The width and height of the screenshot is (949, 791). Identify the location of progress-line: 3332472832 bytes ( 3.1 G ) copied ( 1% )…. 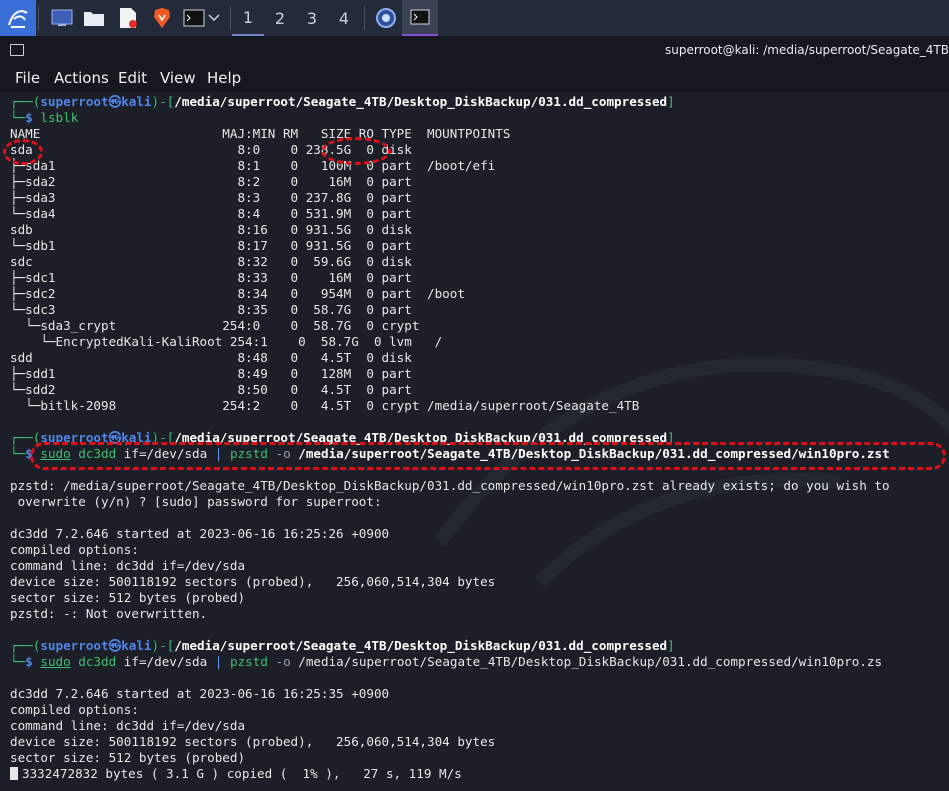
(236, 774).